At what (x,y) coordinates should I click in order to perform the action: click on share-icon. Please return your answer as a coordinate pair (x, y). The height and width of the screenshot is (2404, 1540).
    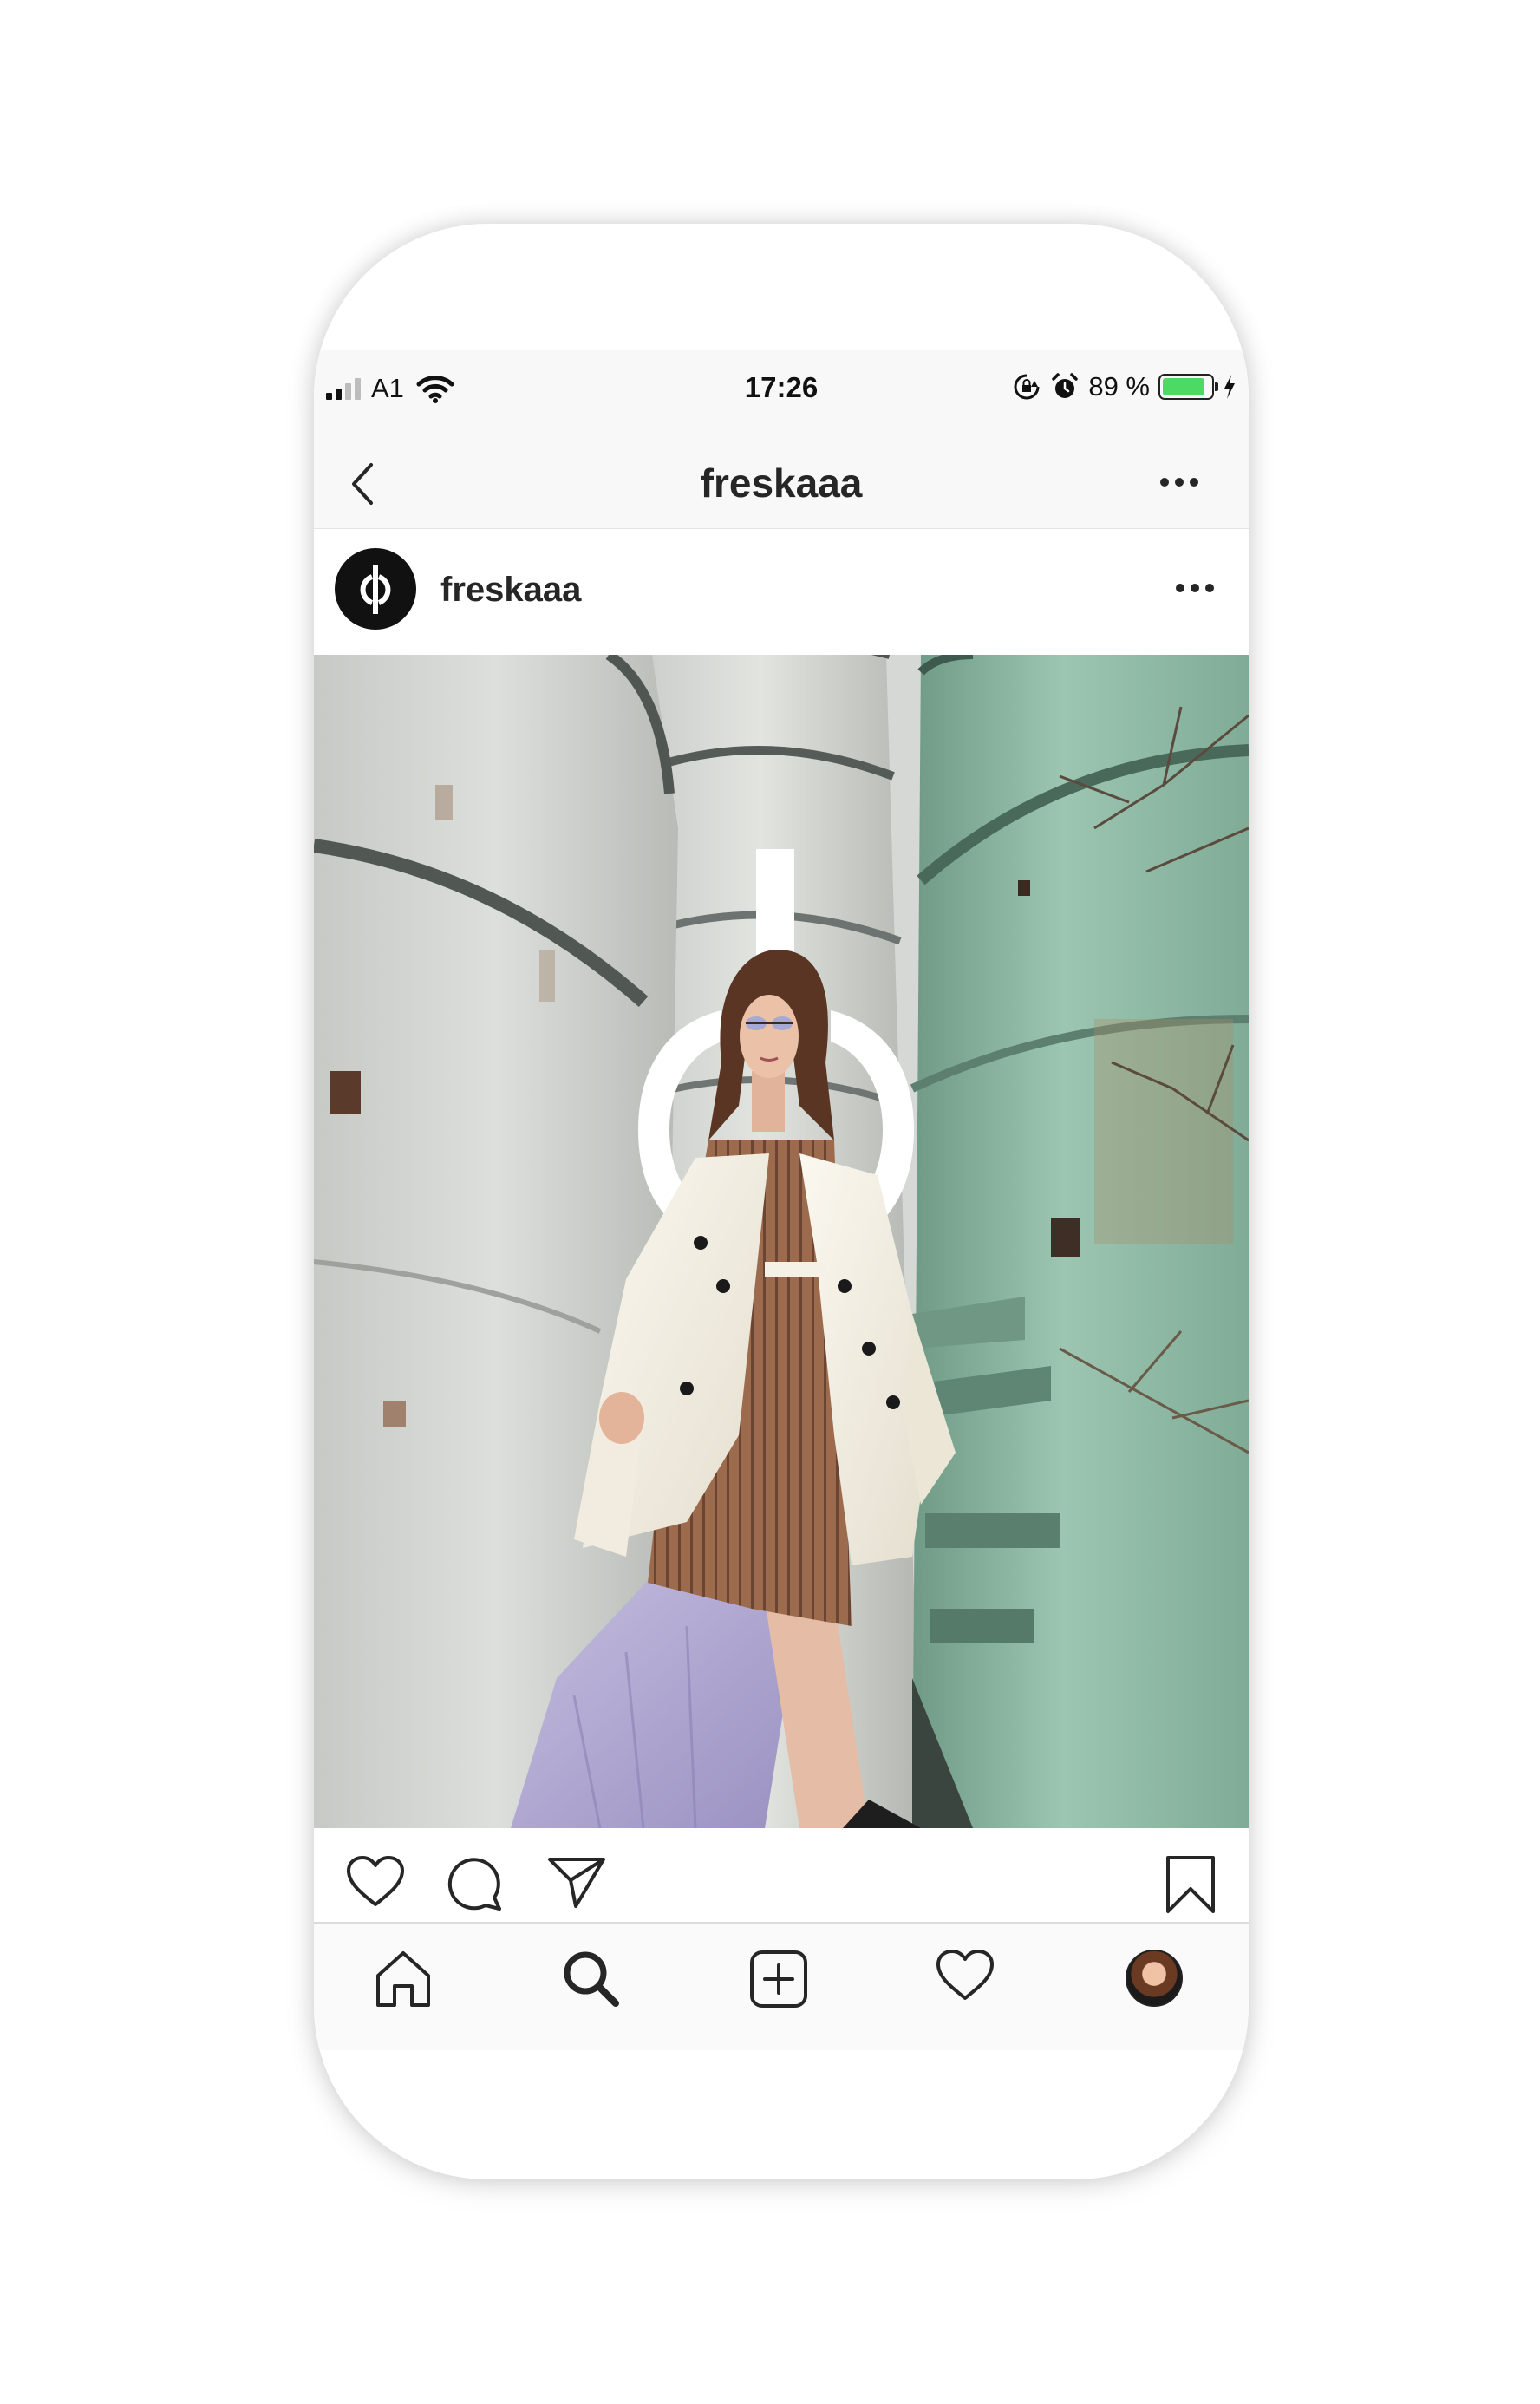
    Looking at the image, I should click on (576, 1882).